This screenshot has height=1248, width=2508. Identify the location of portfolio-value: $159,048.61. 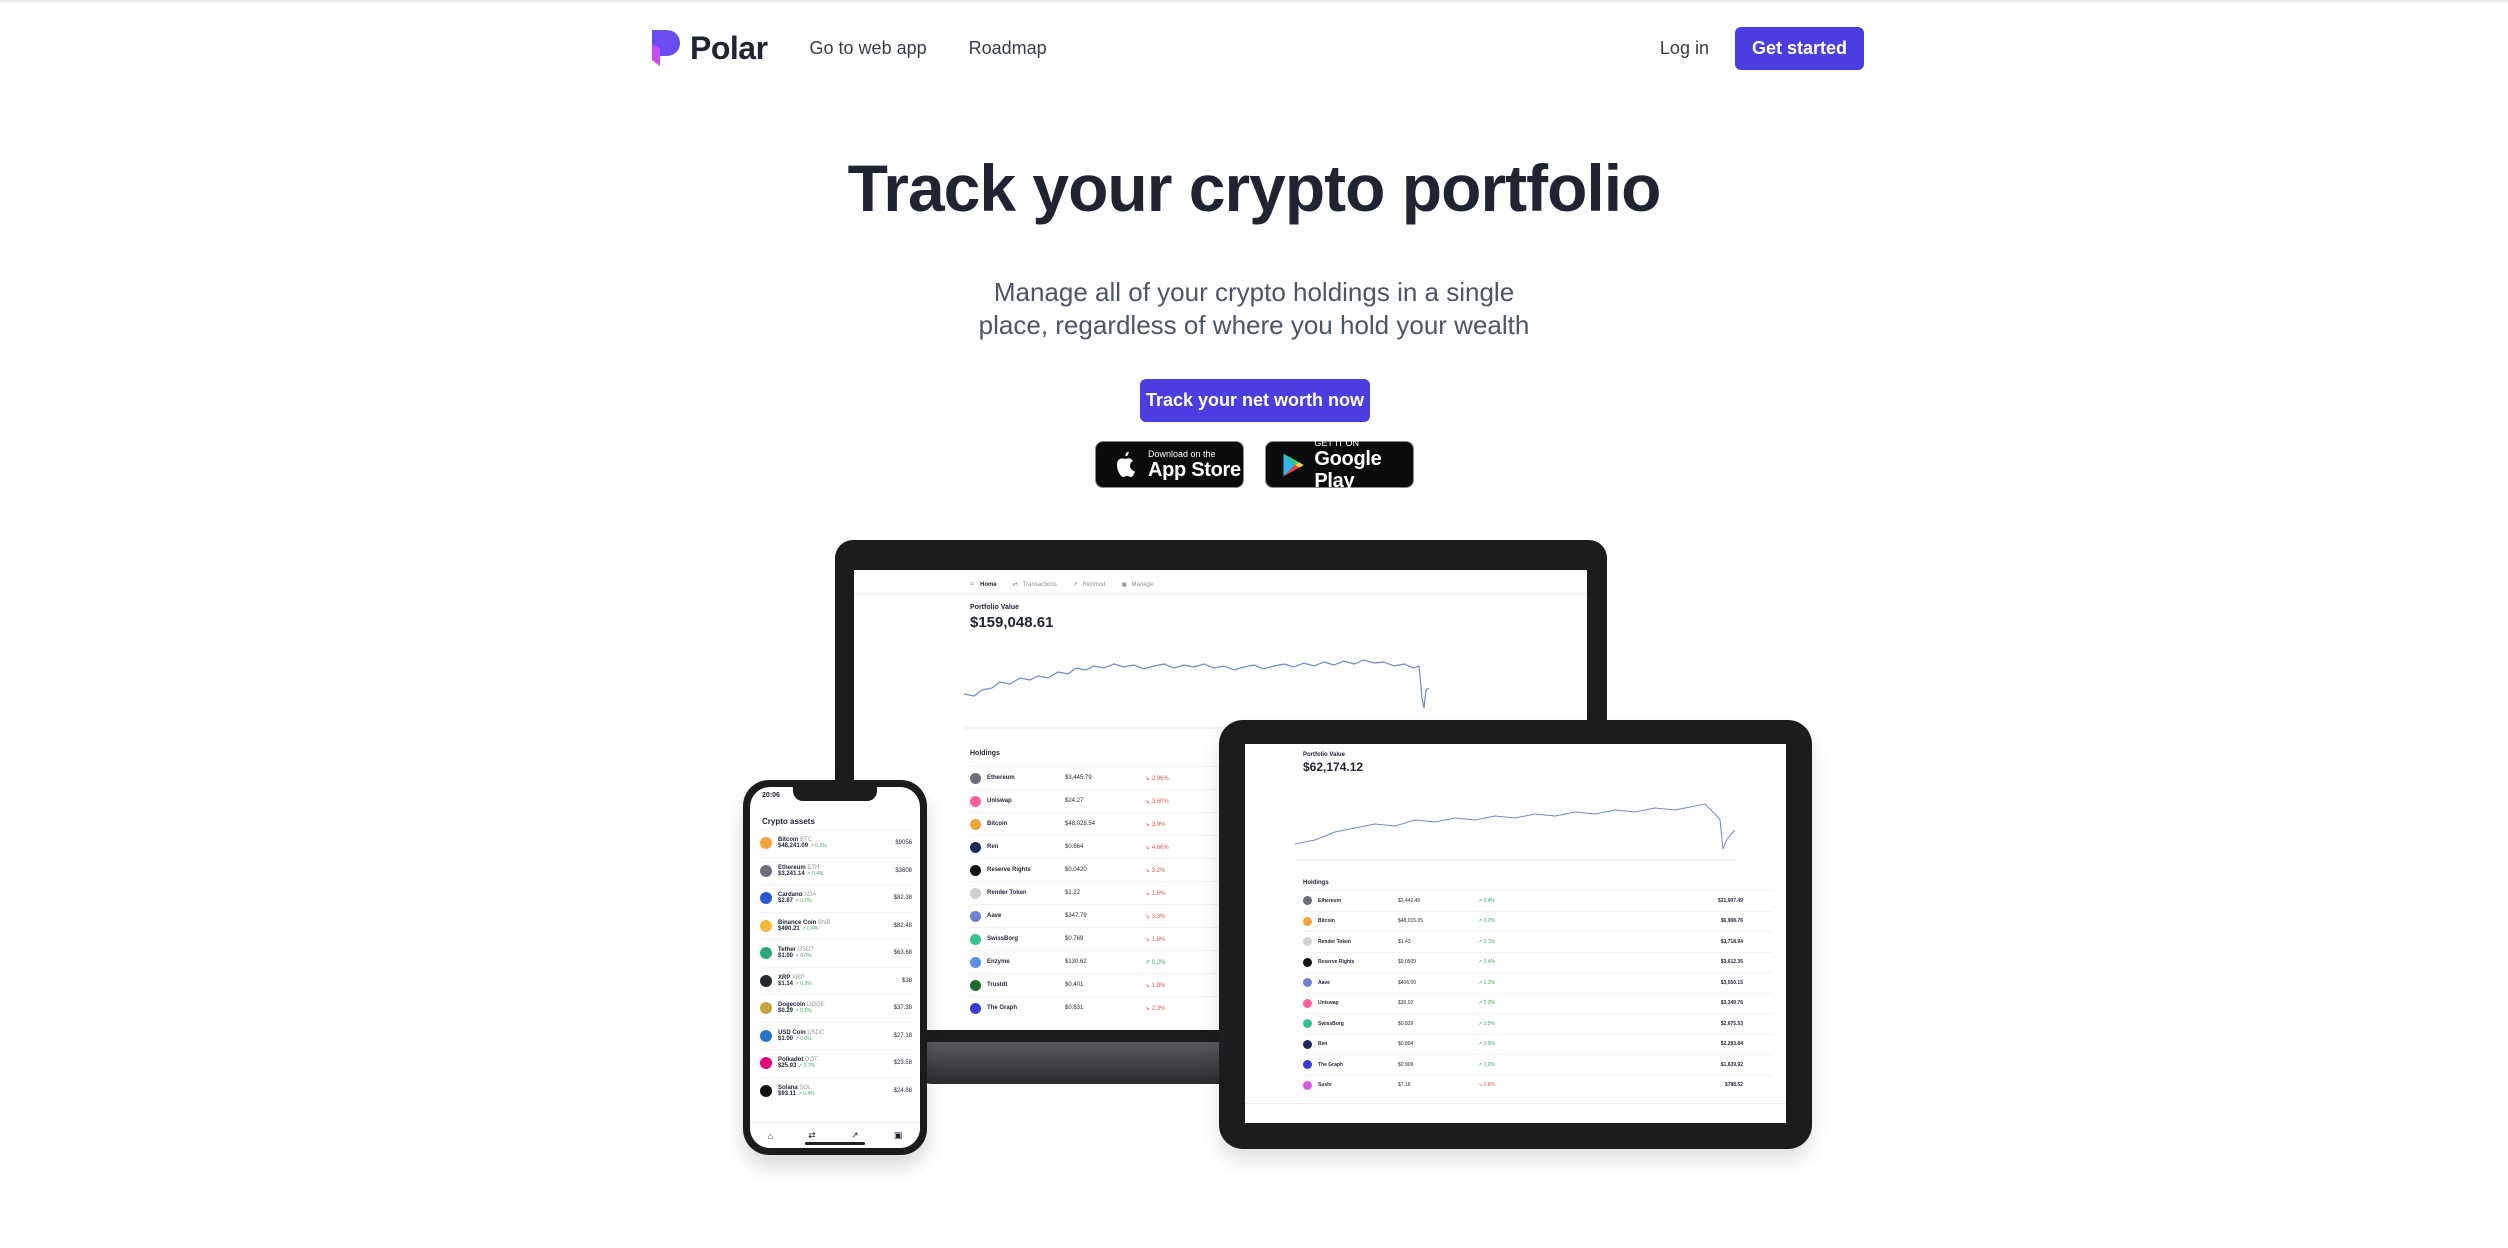
(1012, 622).